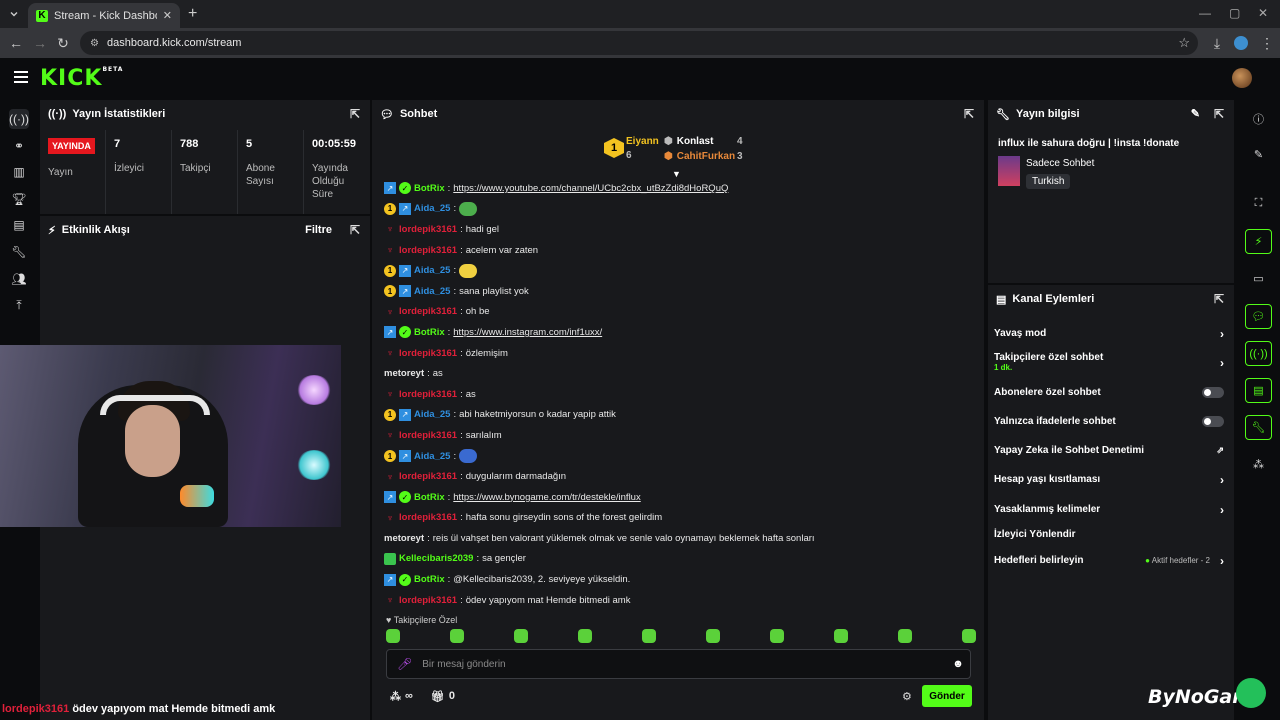 The width and height of the screenshot is (1280, 720). I want to click on trophy-icon: 🏆︎, so click(19, 199).